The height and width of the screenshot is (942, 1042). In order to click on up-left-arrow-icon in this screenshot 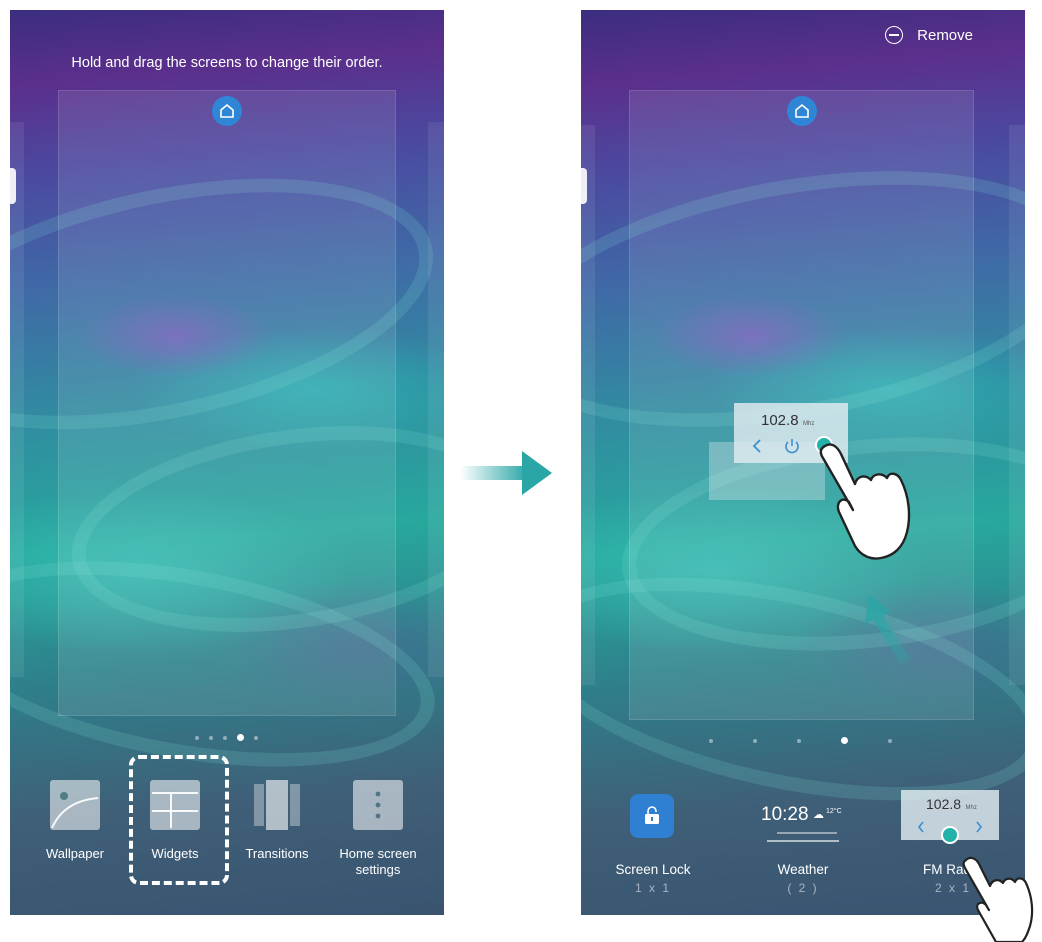, I will do `click(888, 629)`.